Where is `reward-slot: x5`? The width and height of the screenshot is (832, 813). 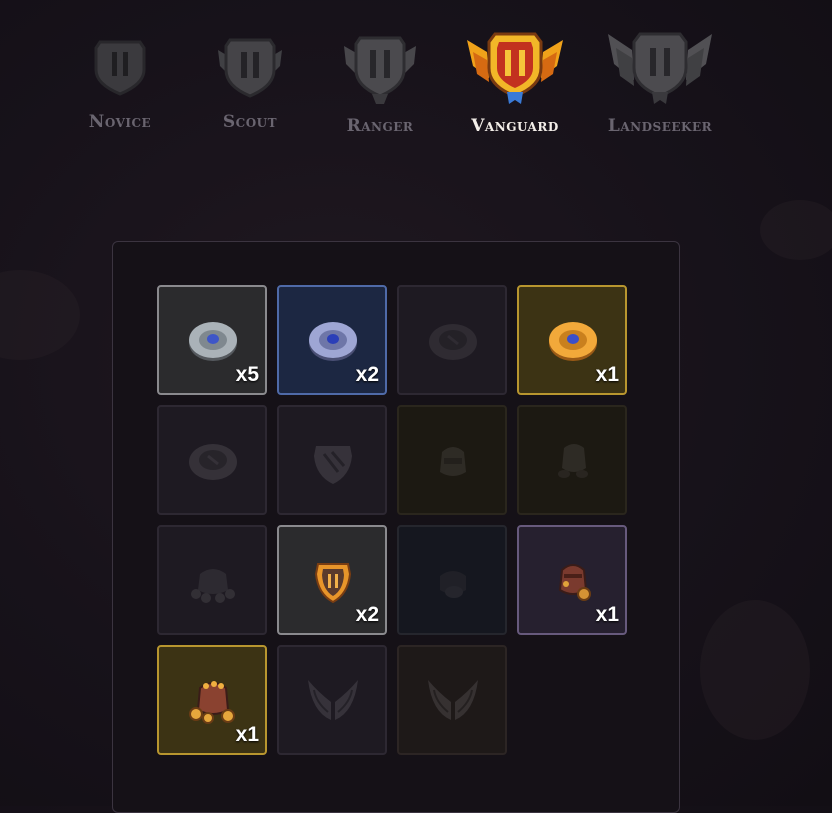 reward-slot: x5 is located at coordinates (212, 340).